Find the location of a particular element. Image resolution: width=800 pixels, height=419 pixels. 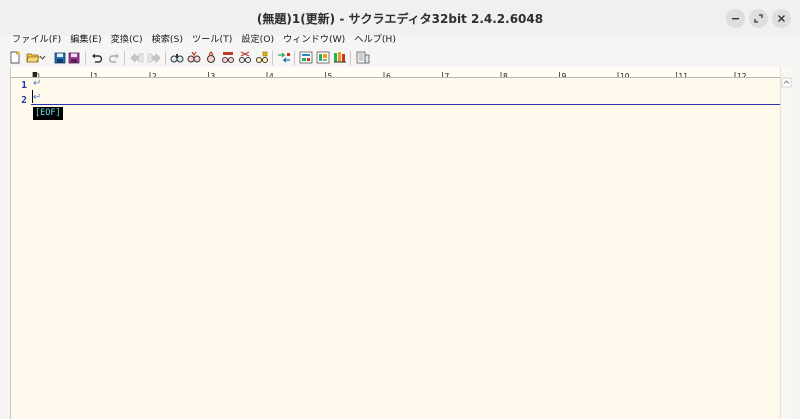

close-icon is located at coordinates (781, 18).